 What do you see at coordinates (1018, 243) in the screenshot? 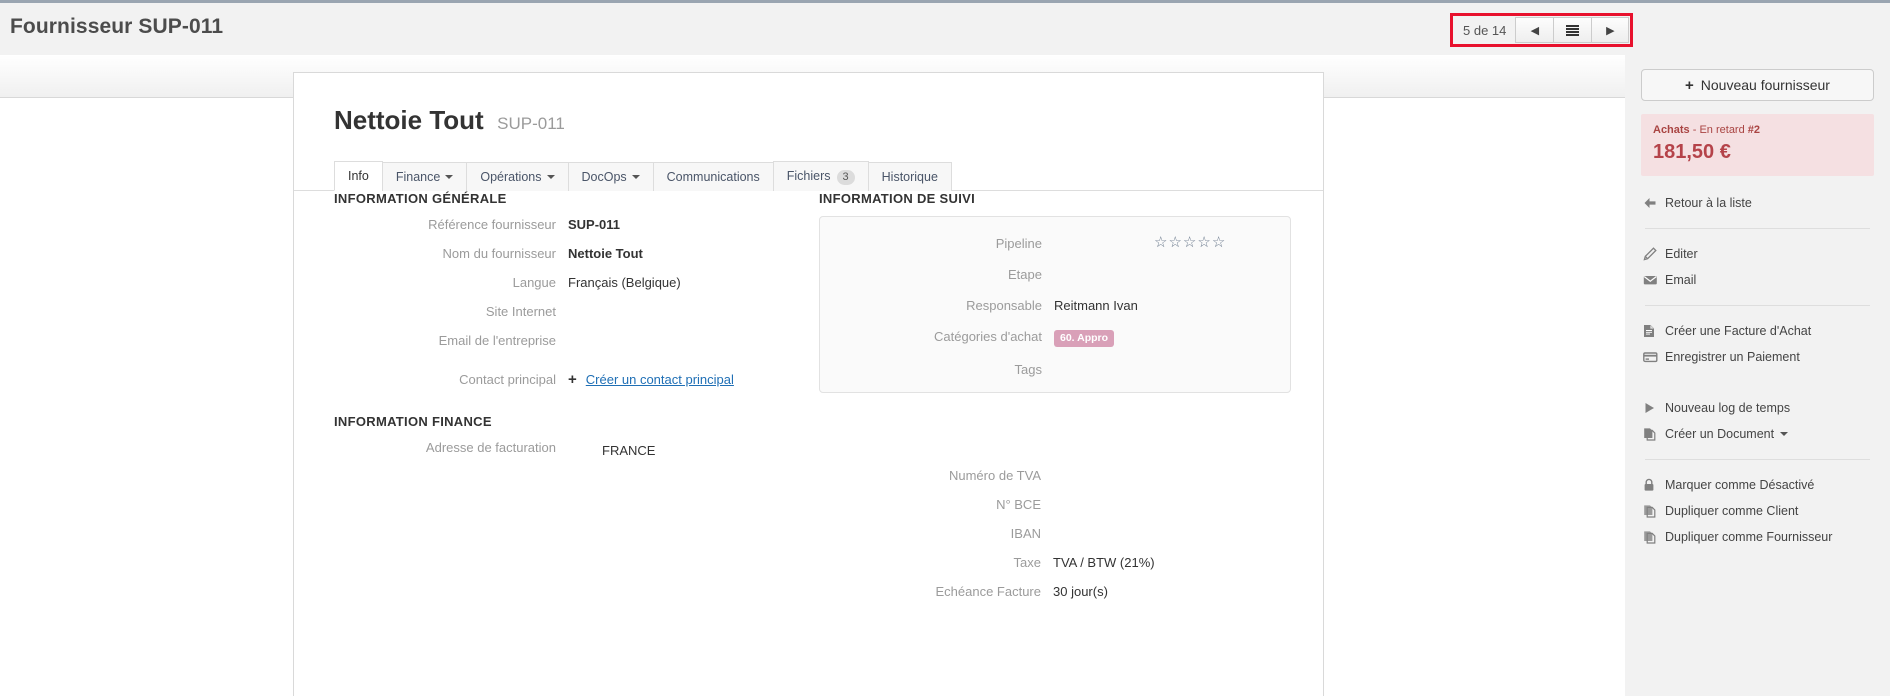
I see `field-label: Pipeline` at bounding box center [1018, 243].